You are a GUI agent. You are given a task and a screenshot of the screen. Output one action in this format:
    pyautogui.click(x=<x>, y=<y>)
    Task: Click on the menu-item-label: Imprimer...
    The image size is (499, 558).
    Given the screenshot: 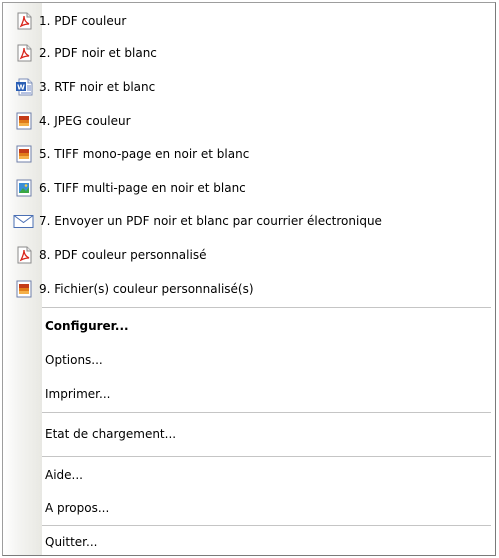 What is the action you would take?
    pyautogui.click(x=78, y=394)
    